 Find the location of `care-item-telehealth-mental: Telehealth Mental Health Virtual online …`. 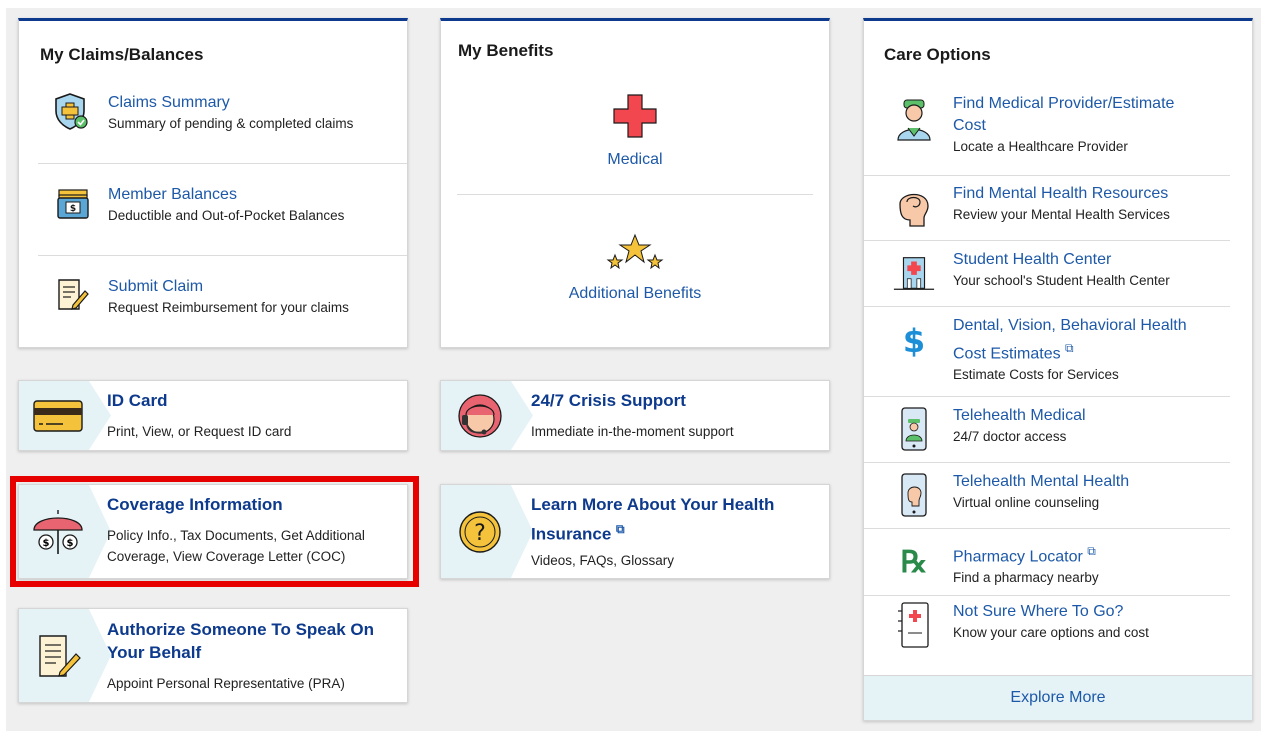

care-item-telehealth-mental: Telehealth Mental Health Virtual online … is located at coordinates (1047, 498).